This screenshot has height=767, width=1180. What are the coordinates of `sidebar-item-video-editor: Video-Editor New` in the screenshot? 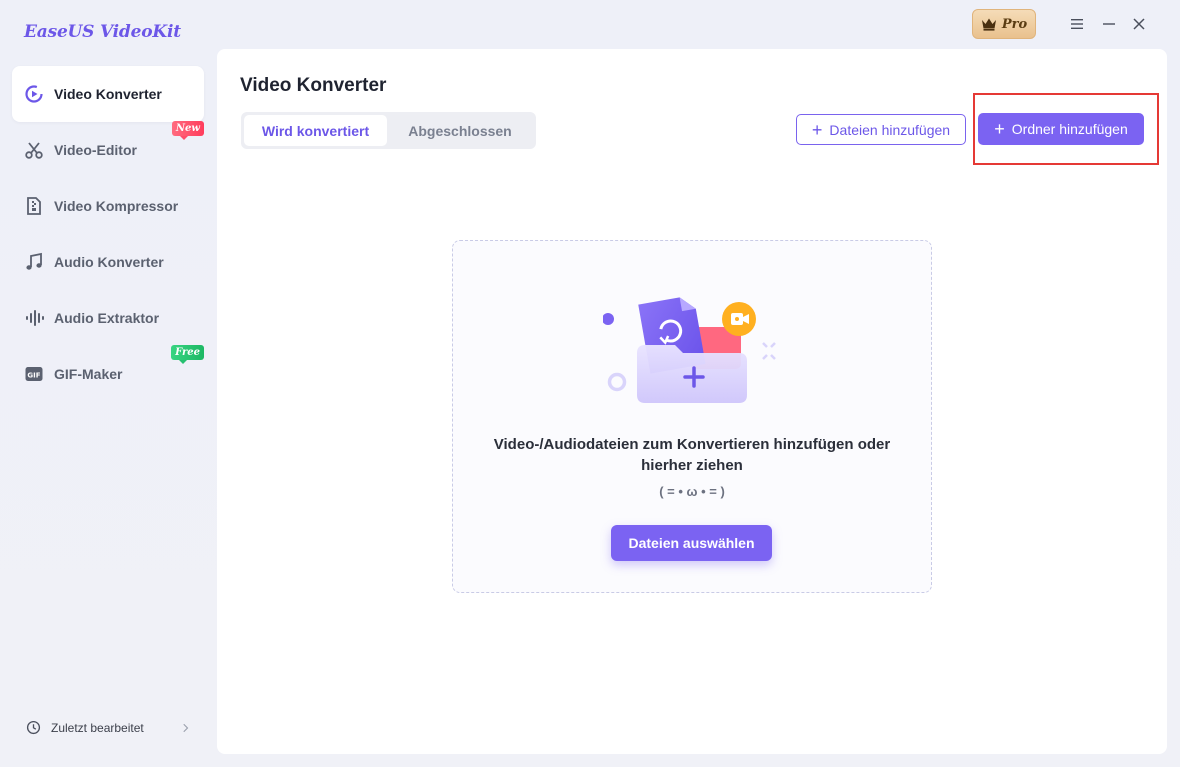 It's located at (108, 149).